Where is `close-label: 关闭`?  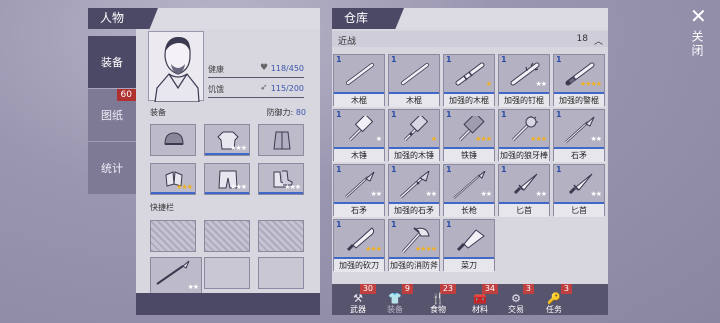 close-label: 关闭 is located at coordinates (697, 44).